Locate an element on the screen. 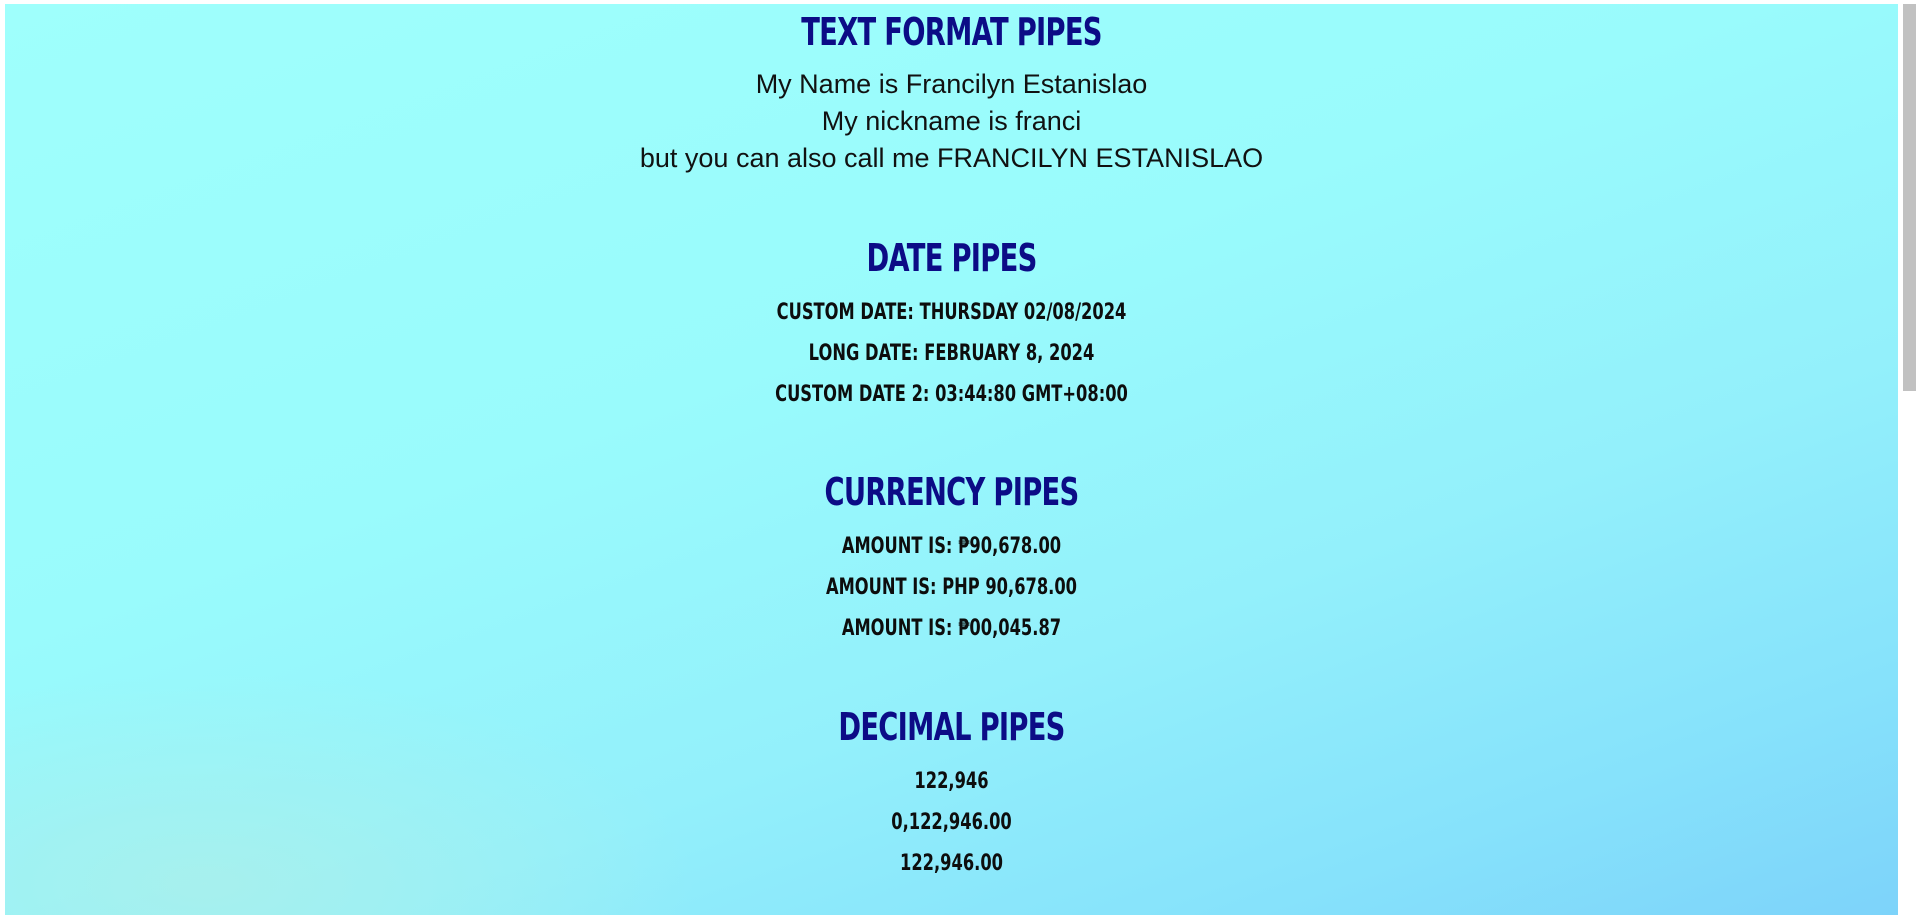 This screenshot has height=915, width=1920. decimal-title: DECIMAL PIPES is located at coordinates (951, 727).